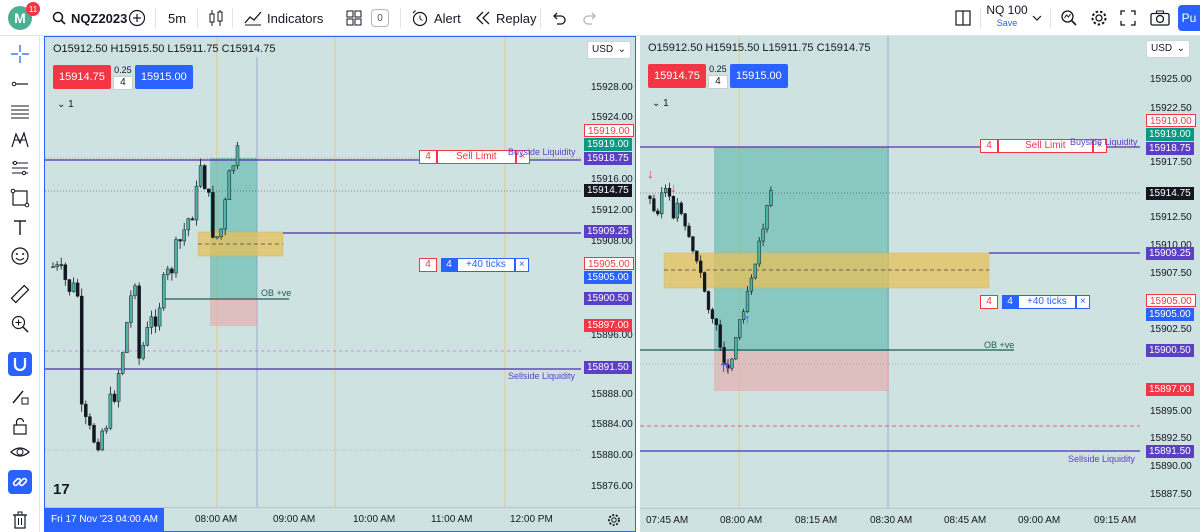 This screenshot has width=1200, height=532. Describe the element at coordinates (20, 294) in the screenshot. I see `ruler-tool` at that location.